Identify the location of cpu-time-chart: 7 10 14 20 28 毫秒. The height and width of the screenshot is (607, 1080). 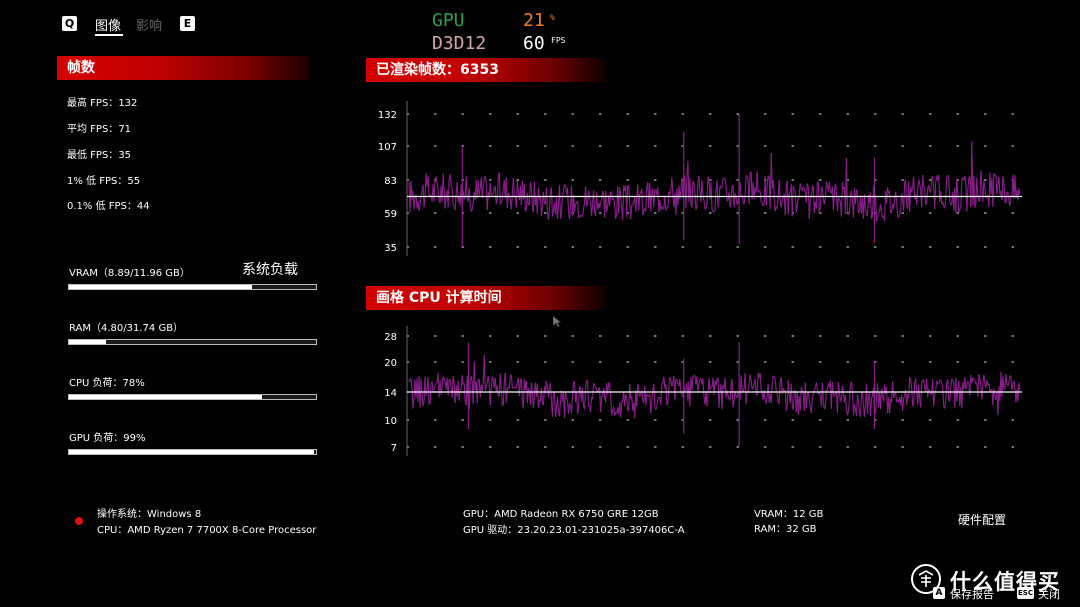
(703, 389).